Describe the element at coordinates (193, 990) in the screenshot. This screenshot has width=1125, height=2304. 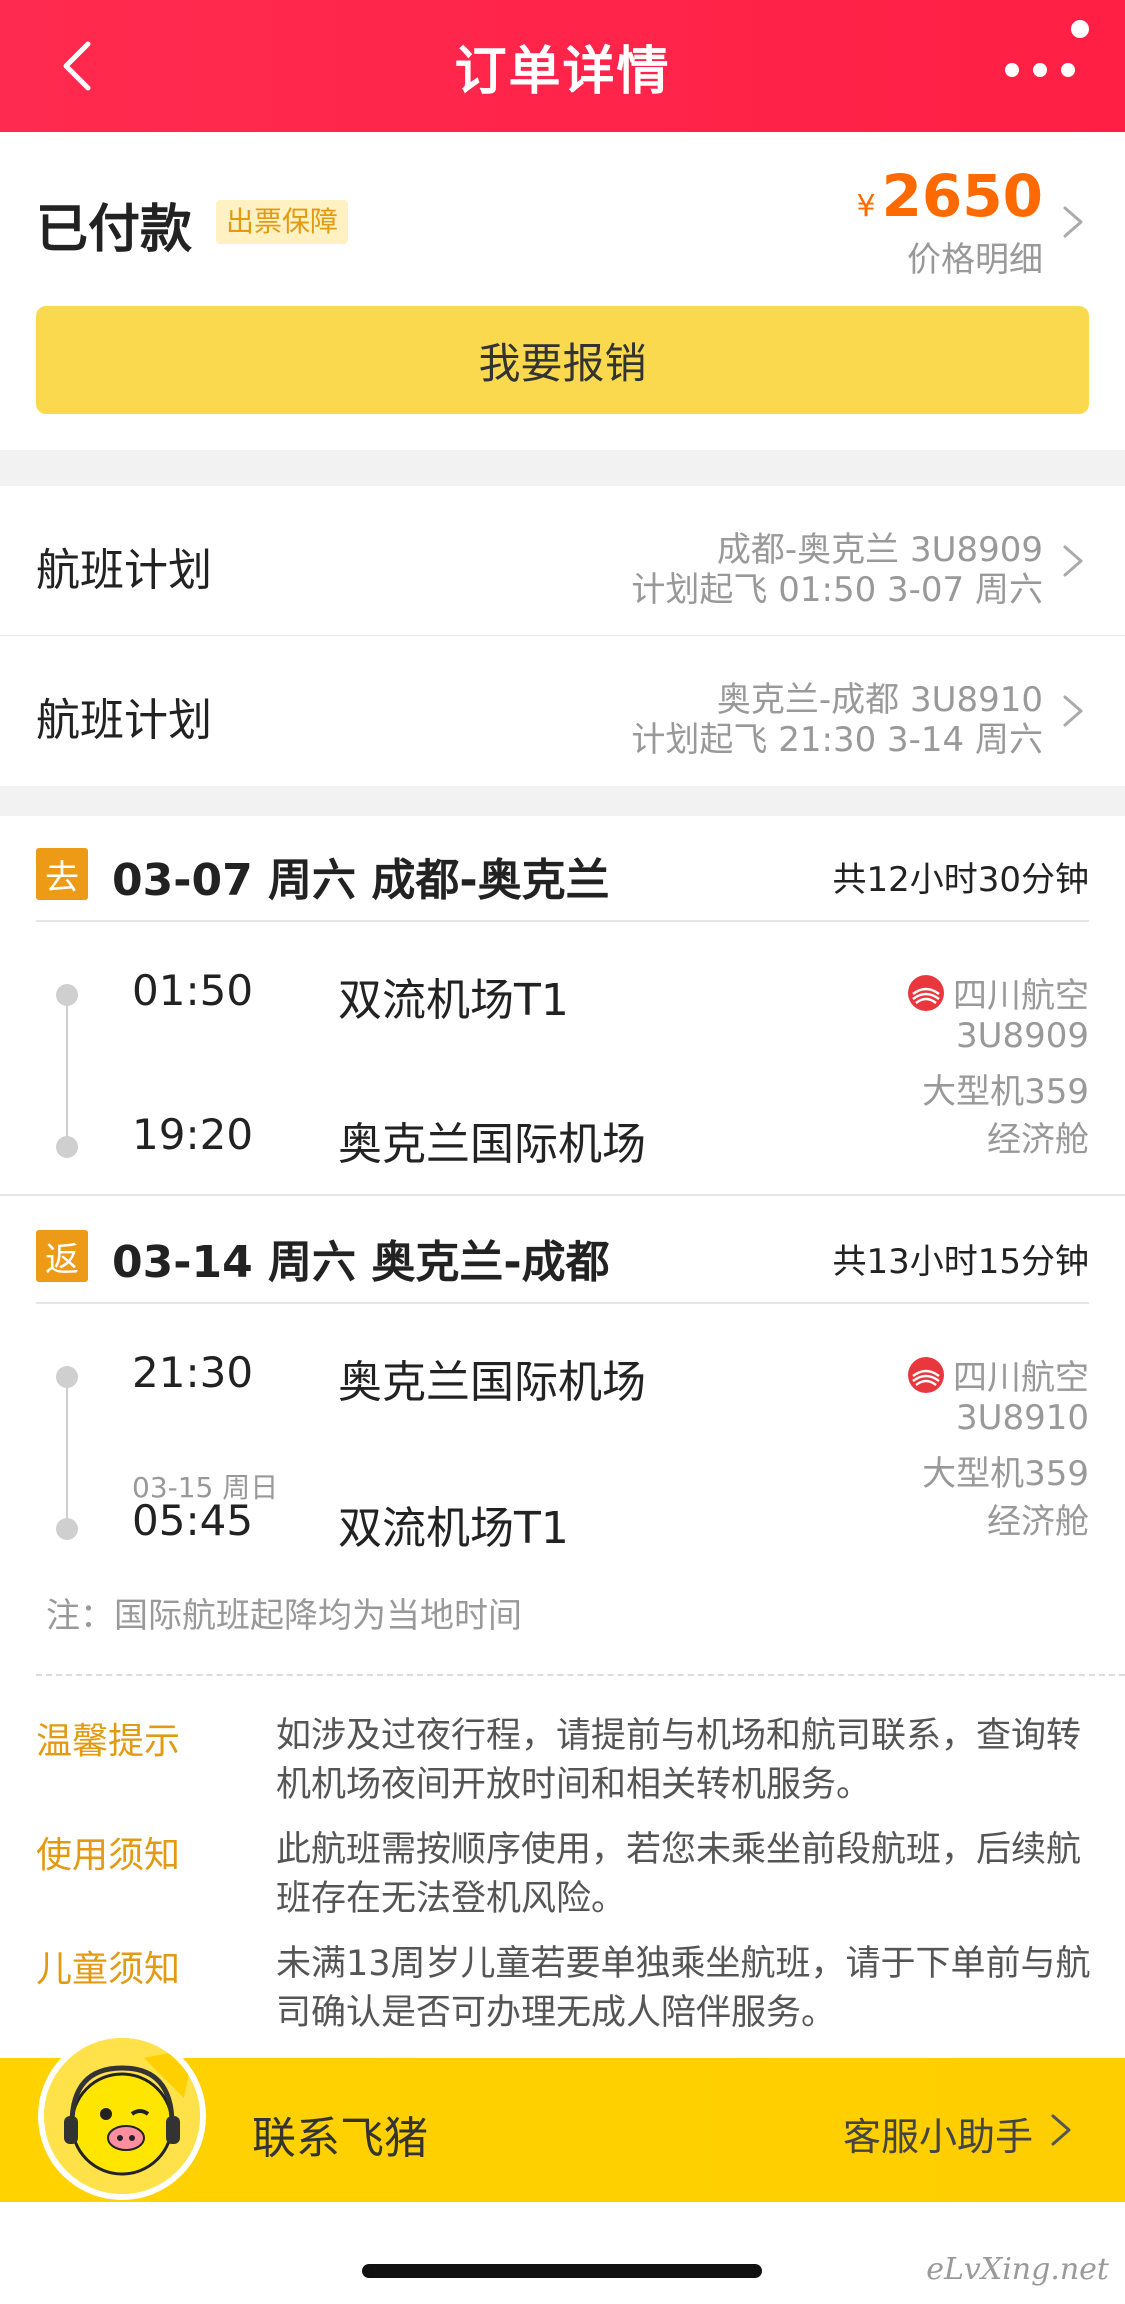
I see `departure-time: 01:50` at that location.